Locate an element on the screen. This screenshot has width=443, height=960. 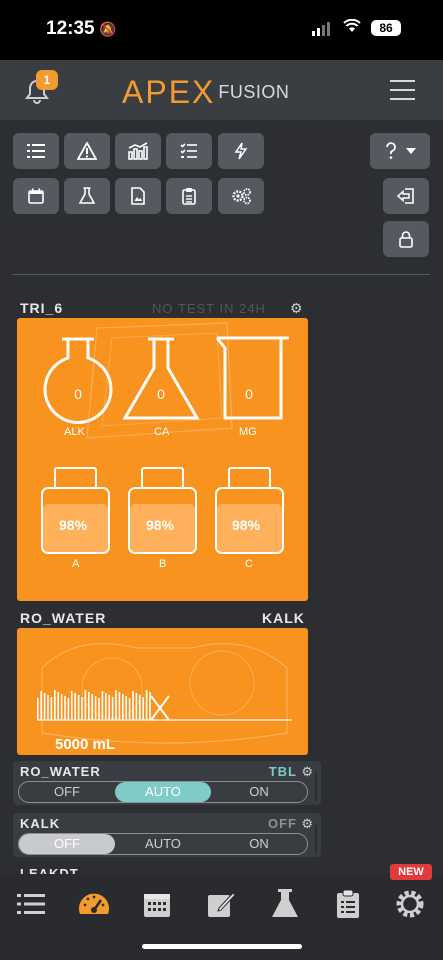
outlet-control-ro-water: RO_WATER TBL ⚙ OFF AUTO ON is located at coordinates (167, 783).